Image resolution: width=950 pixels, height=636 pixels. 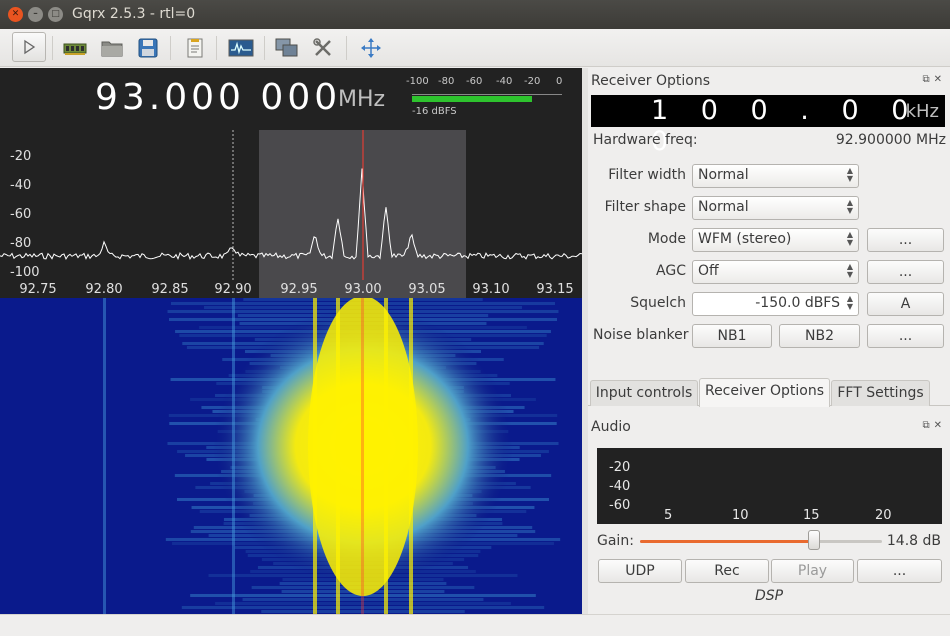 I want to click on audio-x-tick: 15, so click(x=811, y=515).